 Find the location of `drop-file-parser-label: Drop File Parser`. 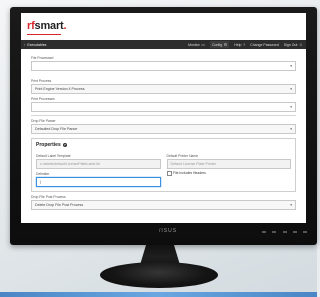

drop-file-parser-label: Drop File Parser is located at coordinates (43, 120).